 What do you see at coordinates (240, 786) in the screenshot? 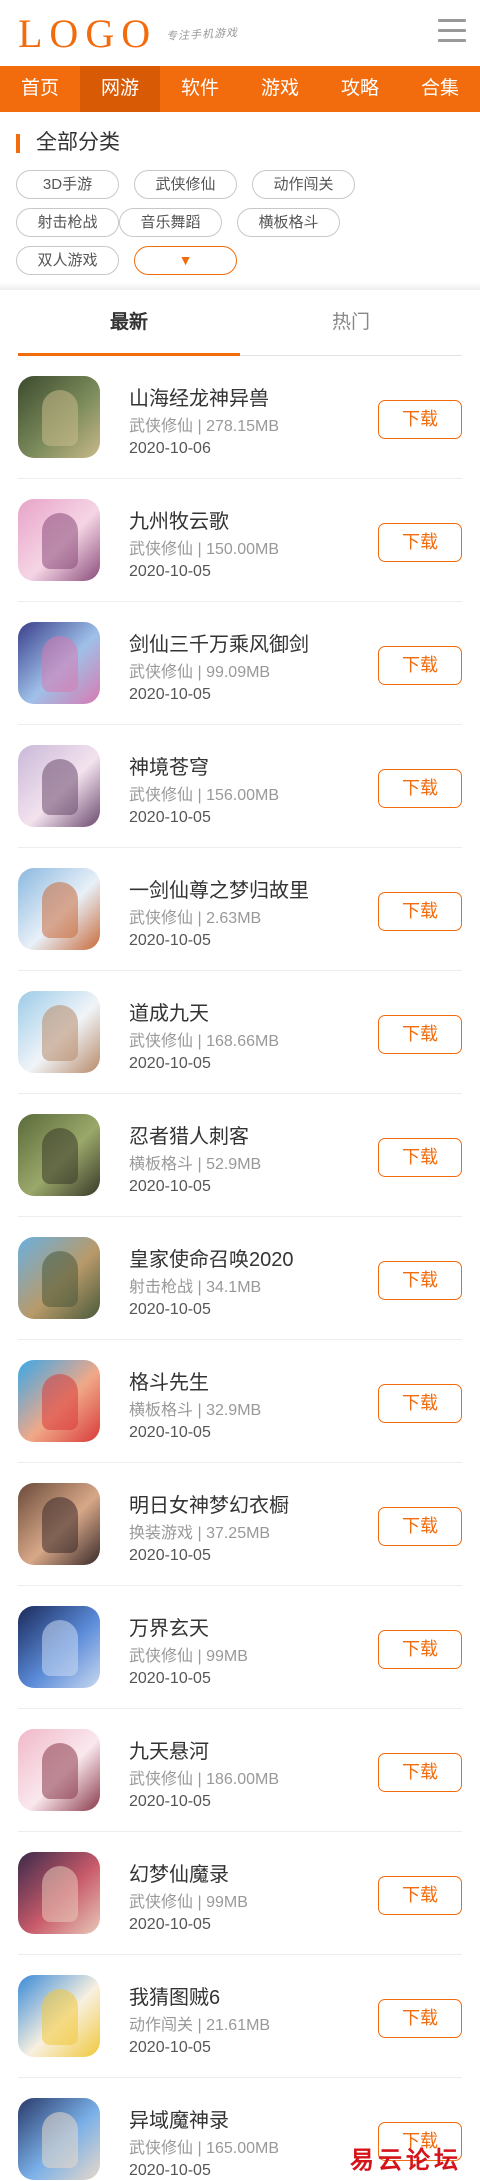
I see `game-list-item: 神境苍穹 武侠修仙 | 156.00MB 2020-10-05 下载` at bounding box center [240, 786].